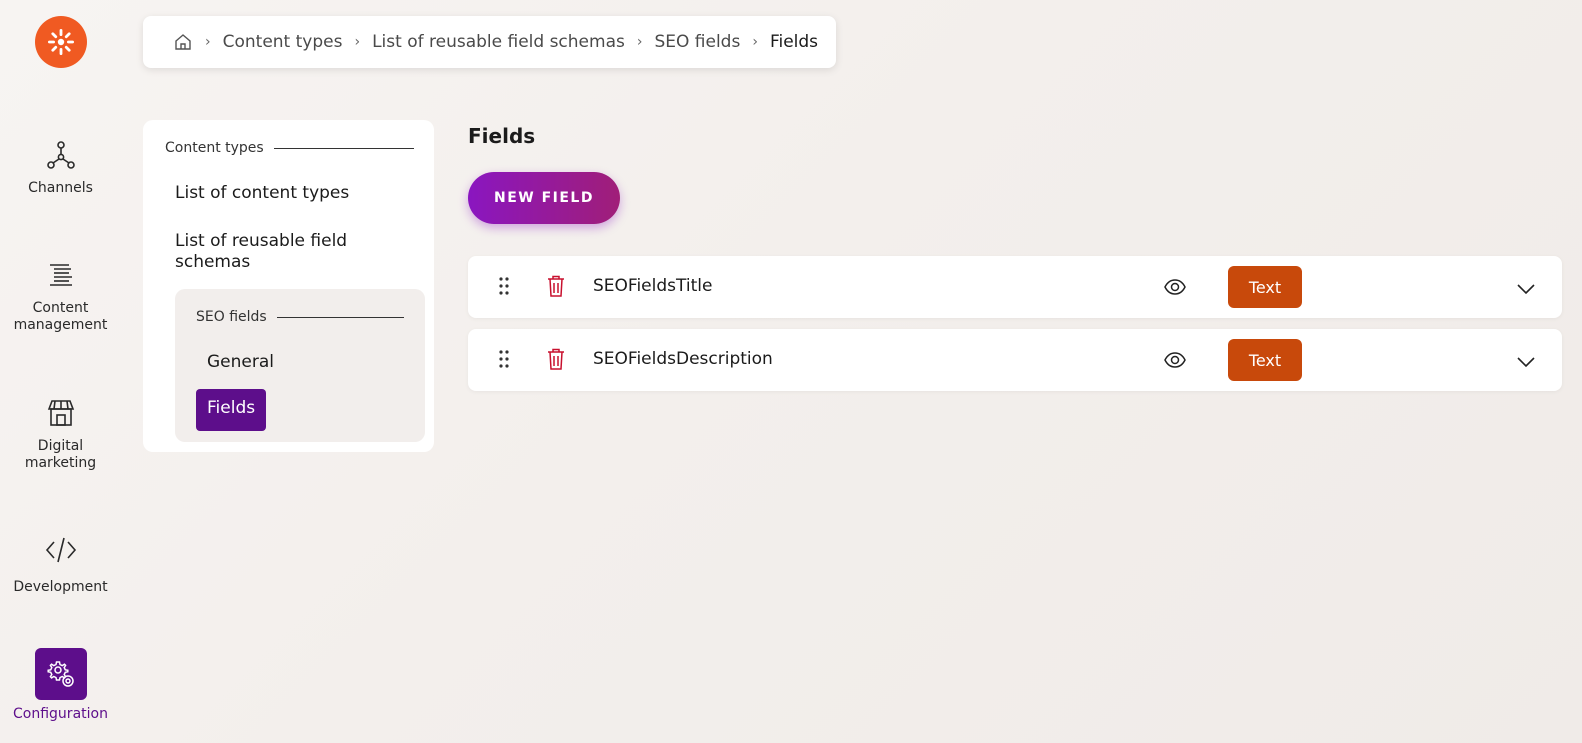 The width and height of the screenshot is (1582, 743). What do you see at coordinates (61, 275) in the screenshot?
I see `content-management-icon` at bounding box center [61, 275].